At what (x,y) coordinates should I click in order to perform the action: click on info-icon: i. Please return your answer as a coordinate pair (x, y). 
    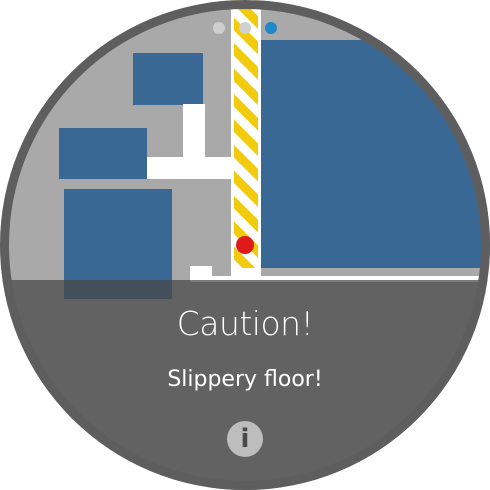
    Looking at the image, I should click on (245, 439).